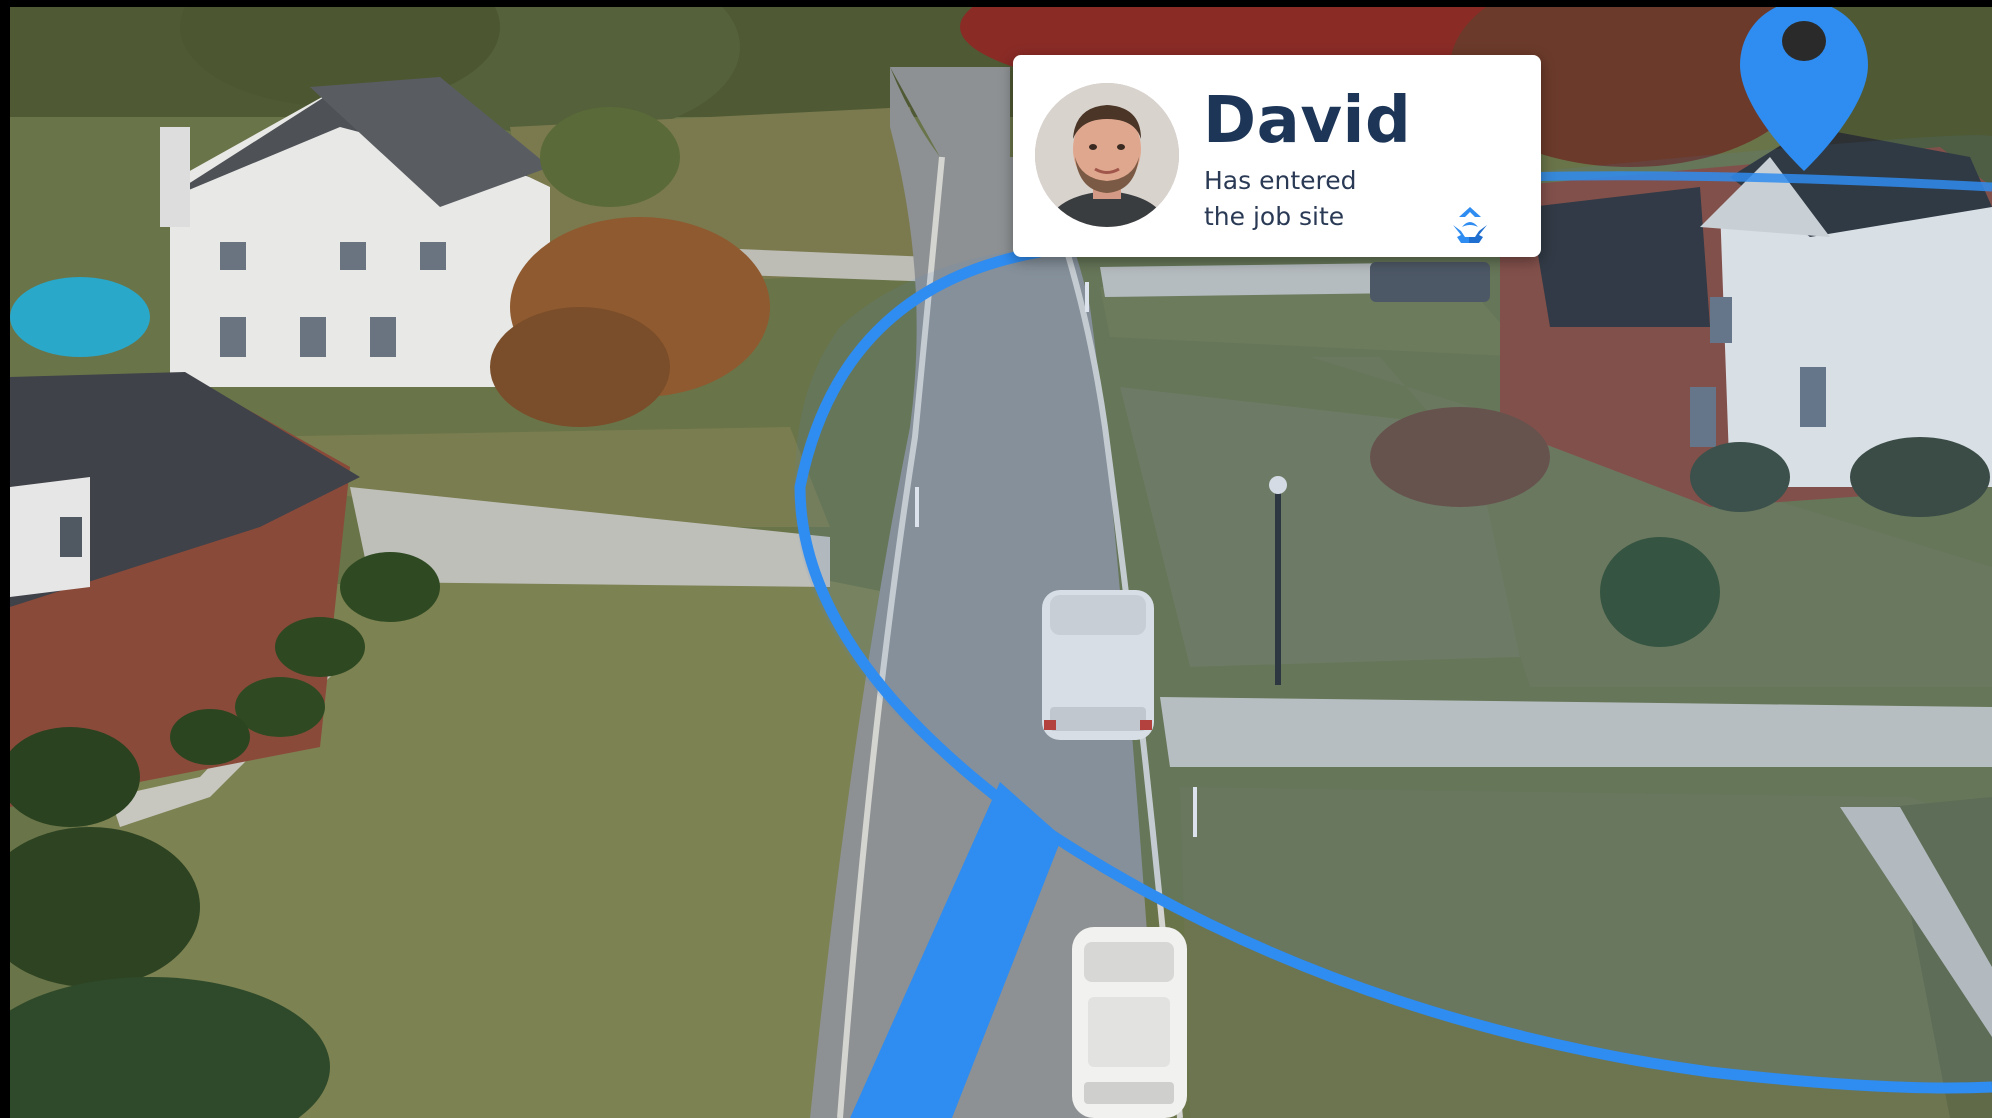 This screenshot has height=1118, width=1992. Describe the element at coordinates (1804, 89) in the screenshot. I see `map-pin-icon` at that location.